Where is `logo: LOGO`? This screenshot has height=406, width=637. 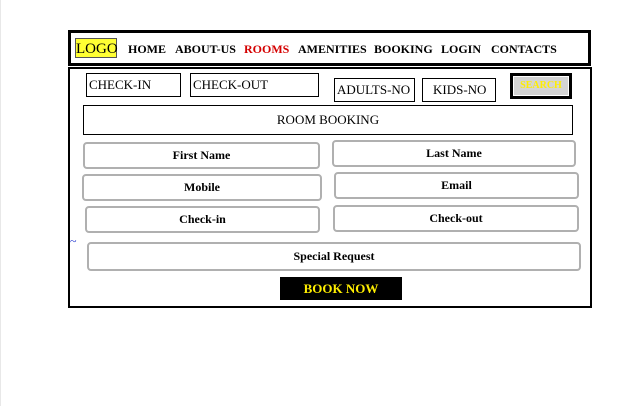 logo: LOGO is located at coordinates (96, 48).